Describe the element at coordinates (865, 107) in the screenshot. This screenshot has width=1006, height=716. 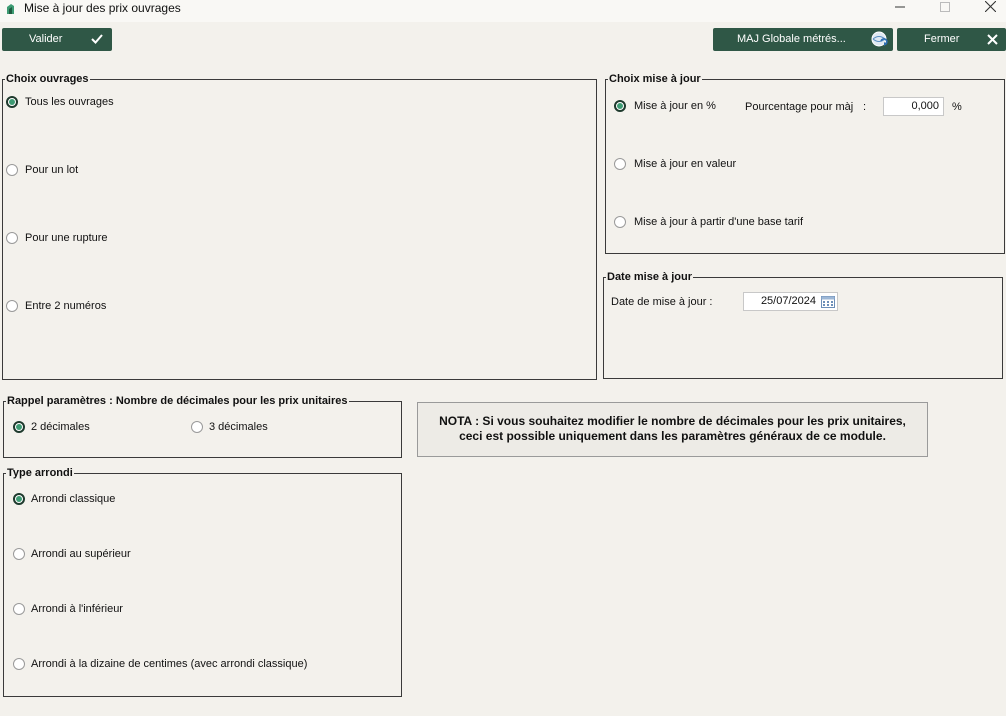
I see `pct-colon: :` at that location.